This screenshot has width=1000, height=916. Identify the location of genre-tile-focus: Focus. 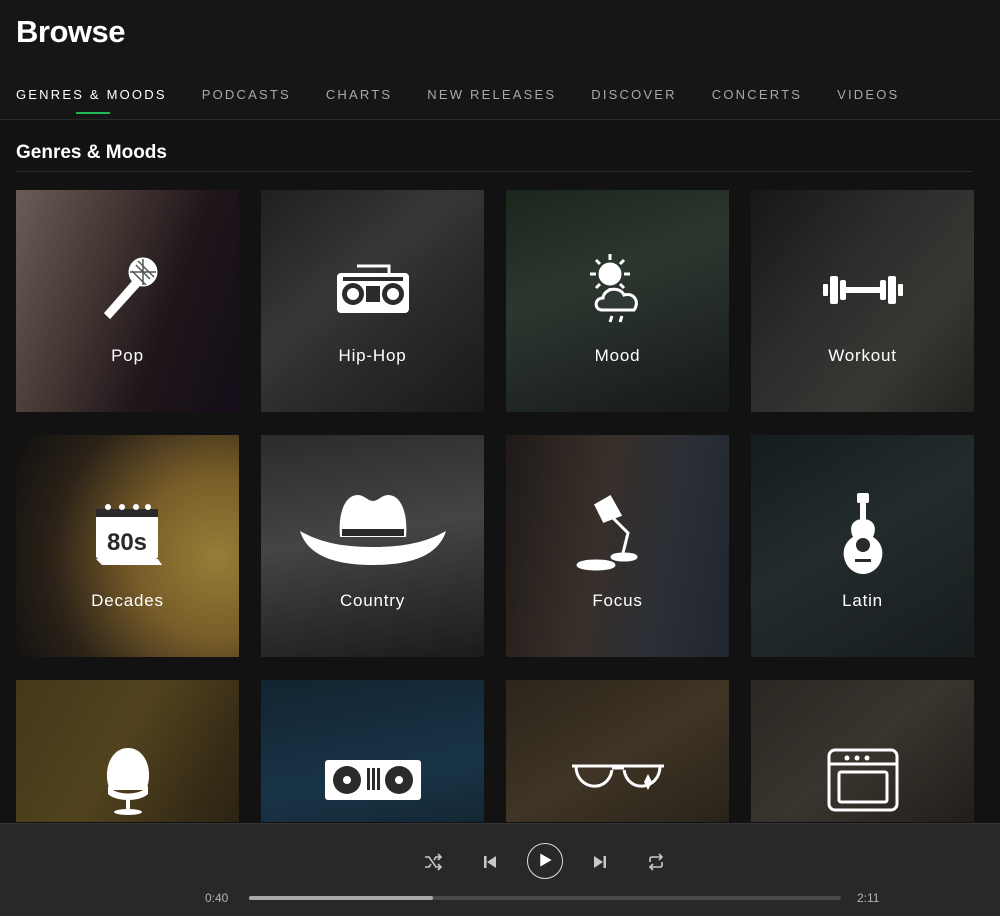
(617, 546).